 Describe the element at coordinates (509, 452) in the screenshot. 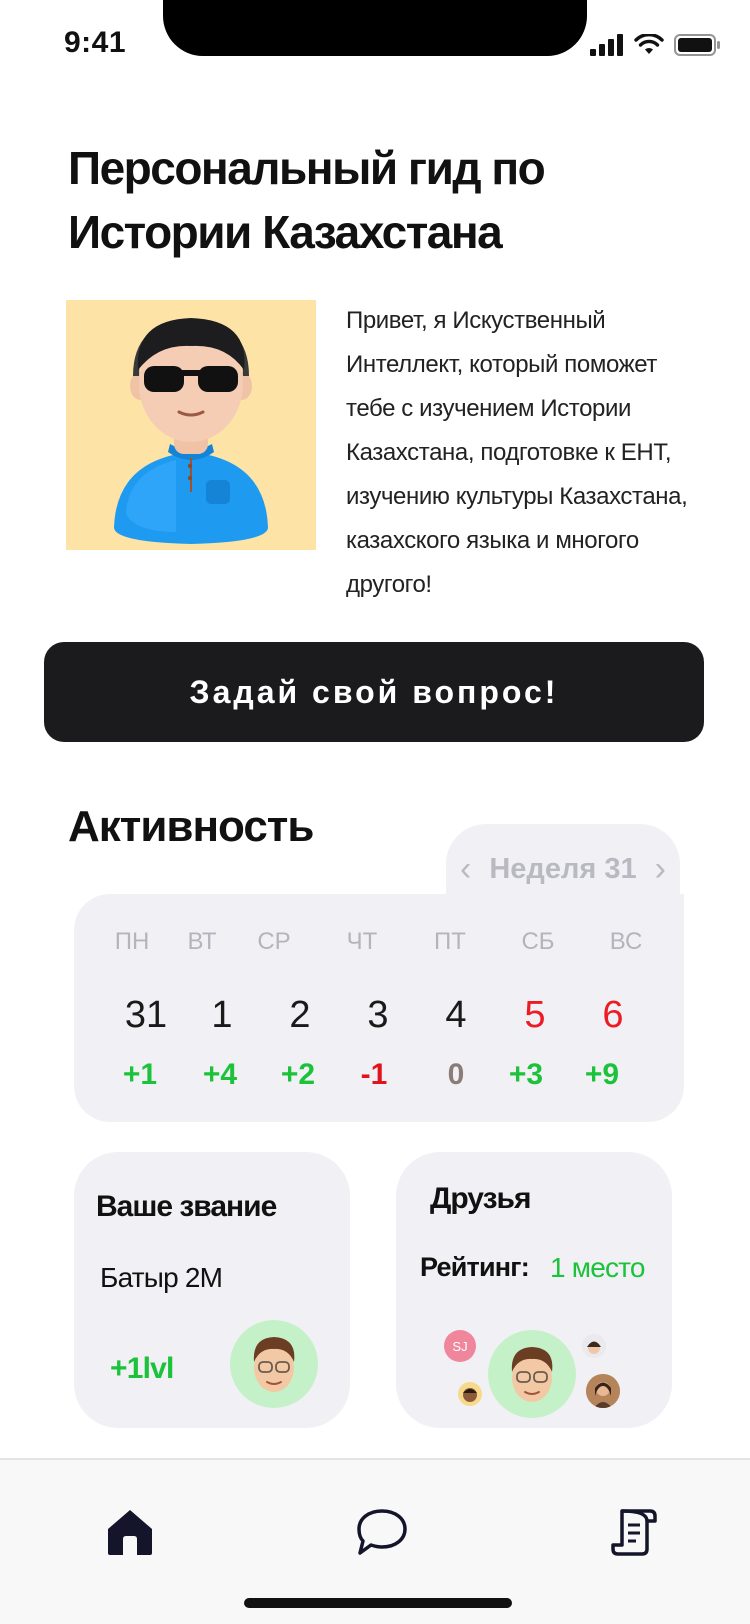

I see `intro-line: Казахстана, подготовке к ЕНТ,` at that location.